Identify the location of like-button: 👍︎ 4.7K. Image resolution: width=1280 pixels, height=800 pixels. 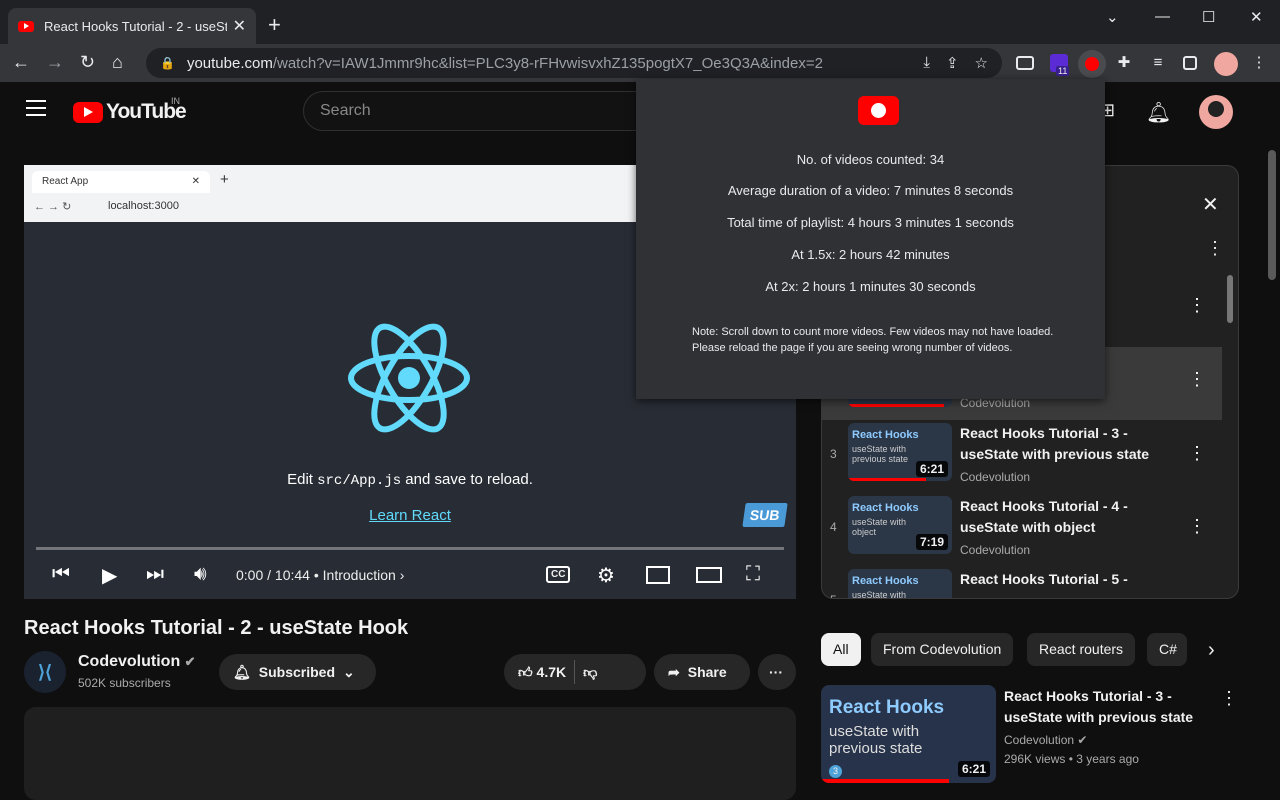
(542, 672).